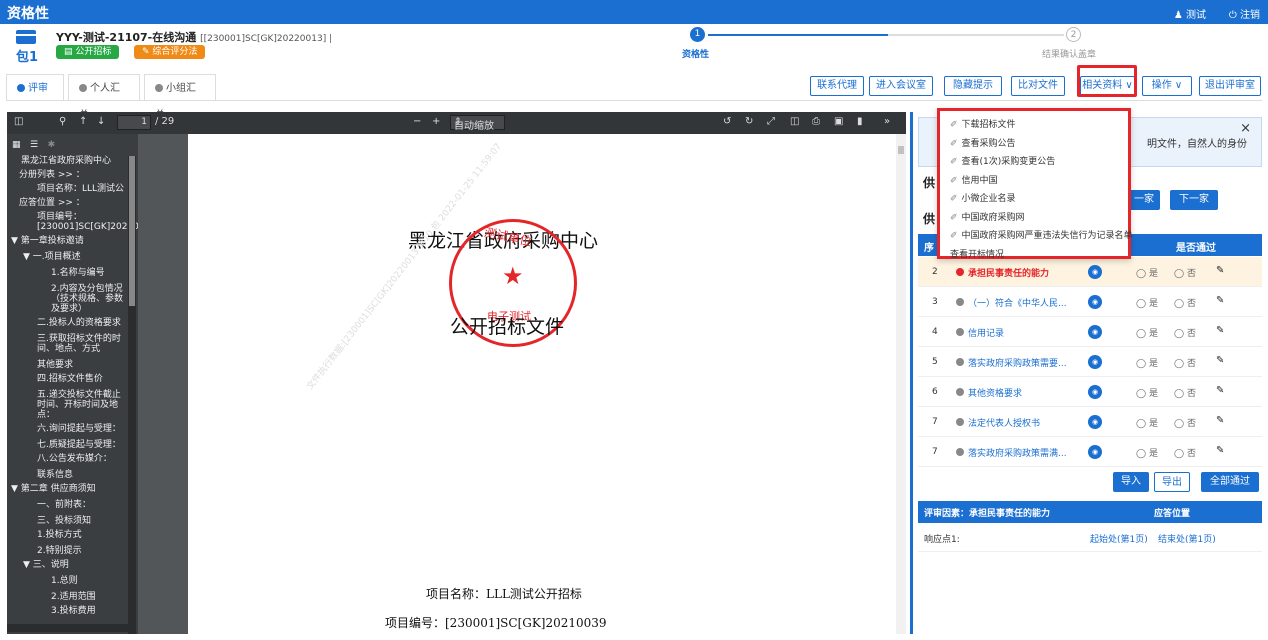 This screenshot has width=1268, height=640. What do you see at coordinates (887, 121) in the screenshot?
I see `more-tools-icon: »` at bounding box center [887, 121].